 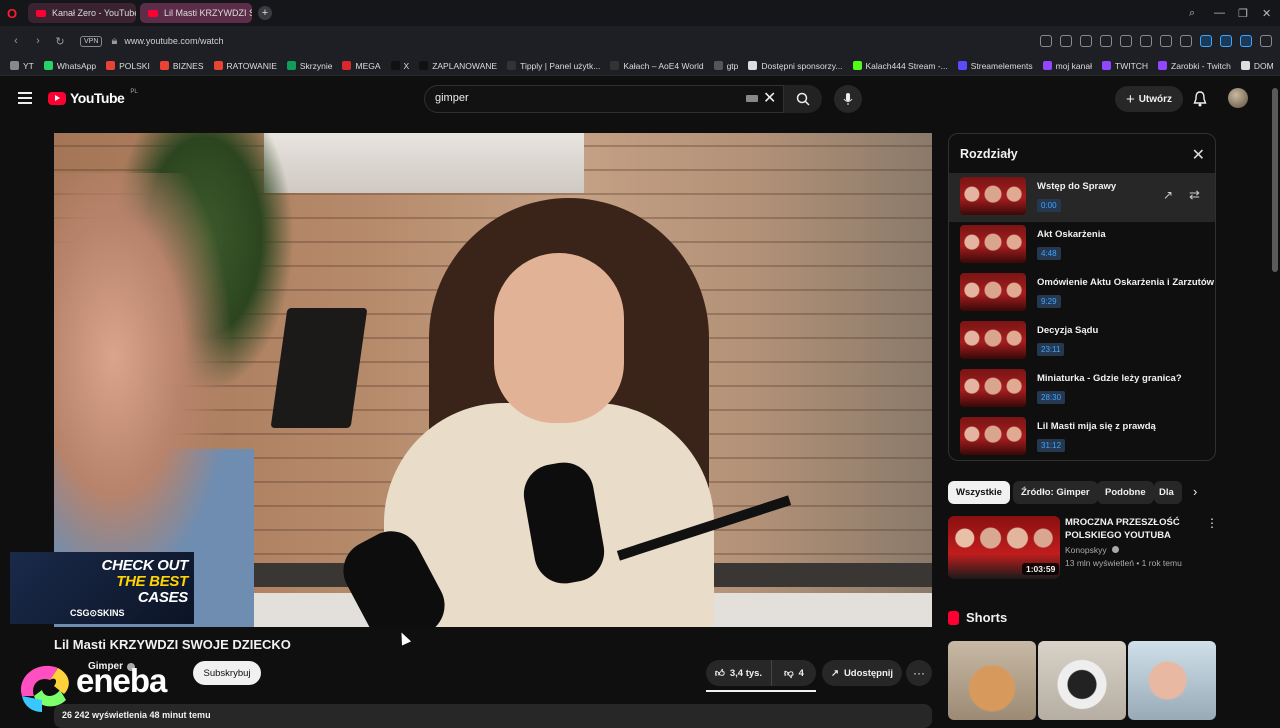 What do you see at coordinates (979, 492) in the screenshot?
I see `filter-chip: Wszystkie` at bounding box center [979, 492].